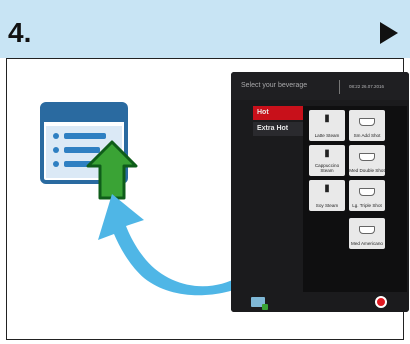  What do you see at coordinates (327, 135) in the screenshot?
I see `beverage-label: Latte Steam` at bounding box center [327, 135].